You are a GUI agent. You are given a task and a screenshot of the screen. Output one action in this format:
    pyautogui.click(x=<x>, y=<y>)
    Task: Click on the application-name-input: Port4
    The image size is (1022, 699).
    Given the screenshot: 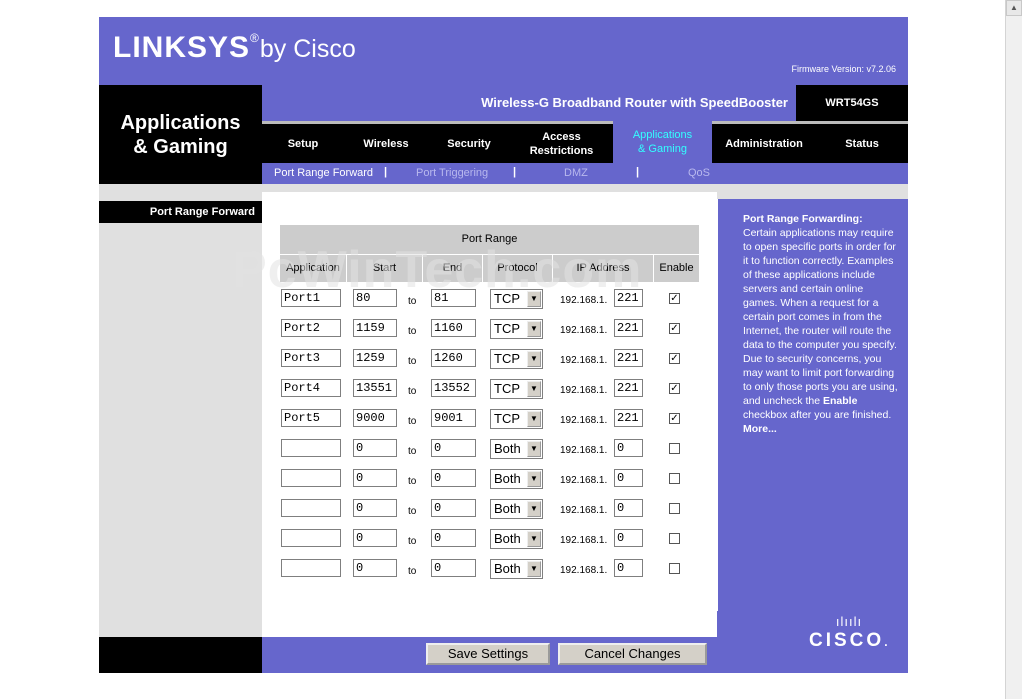 What is the action you would take?
    pyautogui.click(x=311, y=388)
    